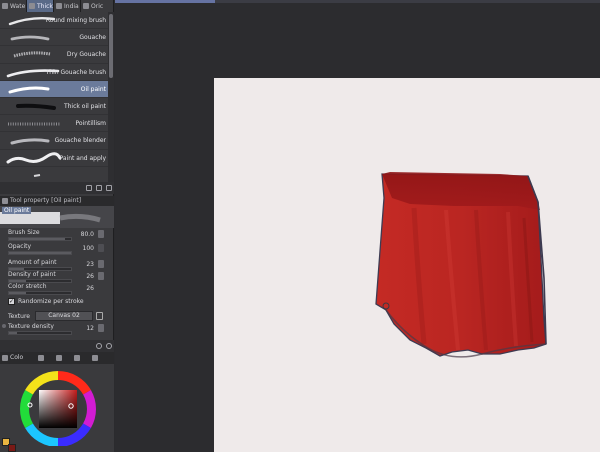 This screenshot has height=452, width=600. What do you see at coordinates (99, 188) in the screenshot?
I see `copy-subtool-icon` at bounding box center [99, 188].